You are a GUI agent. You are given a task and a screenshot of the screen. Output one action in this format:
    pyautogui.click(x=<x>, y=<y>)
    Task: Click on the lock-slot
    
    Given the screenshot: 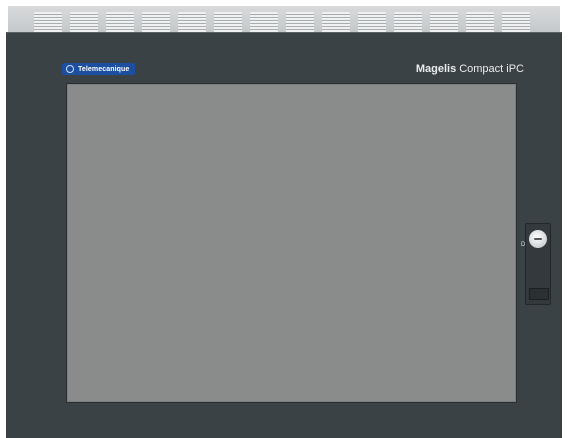 What is the action you would take?
    pyautogui.click(x=538, y=239)
    